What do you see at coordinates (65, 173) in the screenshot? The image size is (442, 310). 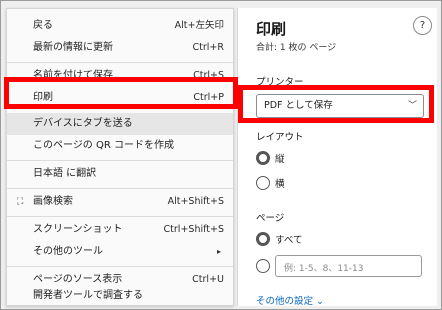 I see `menu-item-label: 日本語 に翻訳` at bounding box center [65, 173].